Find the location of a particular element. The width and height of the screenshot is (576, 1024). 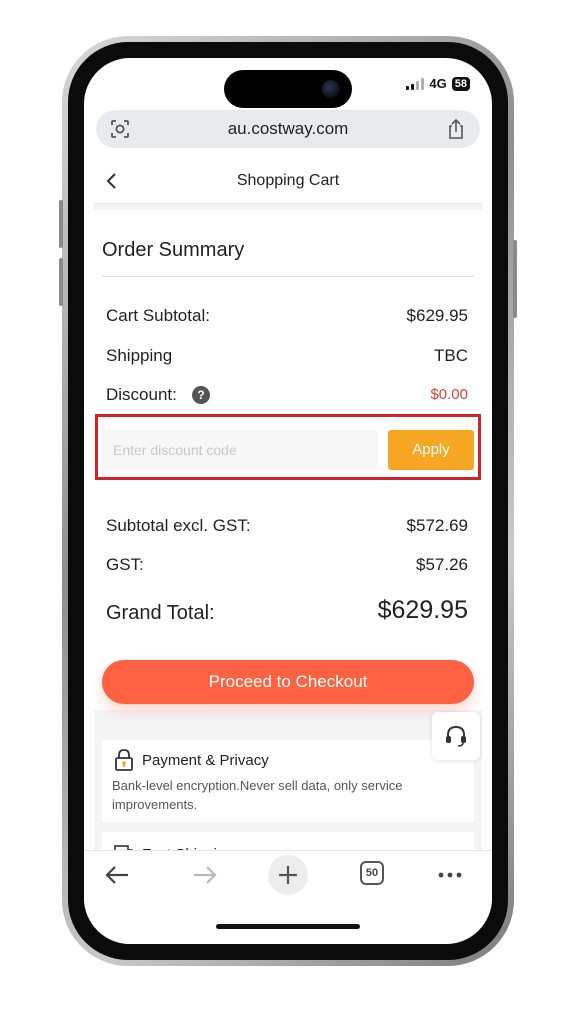

battery-icon: 58 is located at coordinates (460, 83).